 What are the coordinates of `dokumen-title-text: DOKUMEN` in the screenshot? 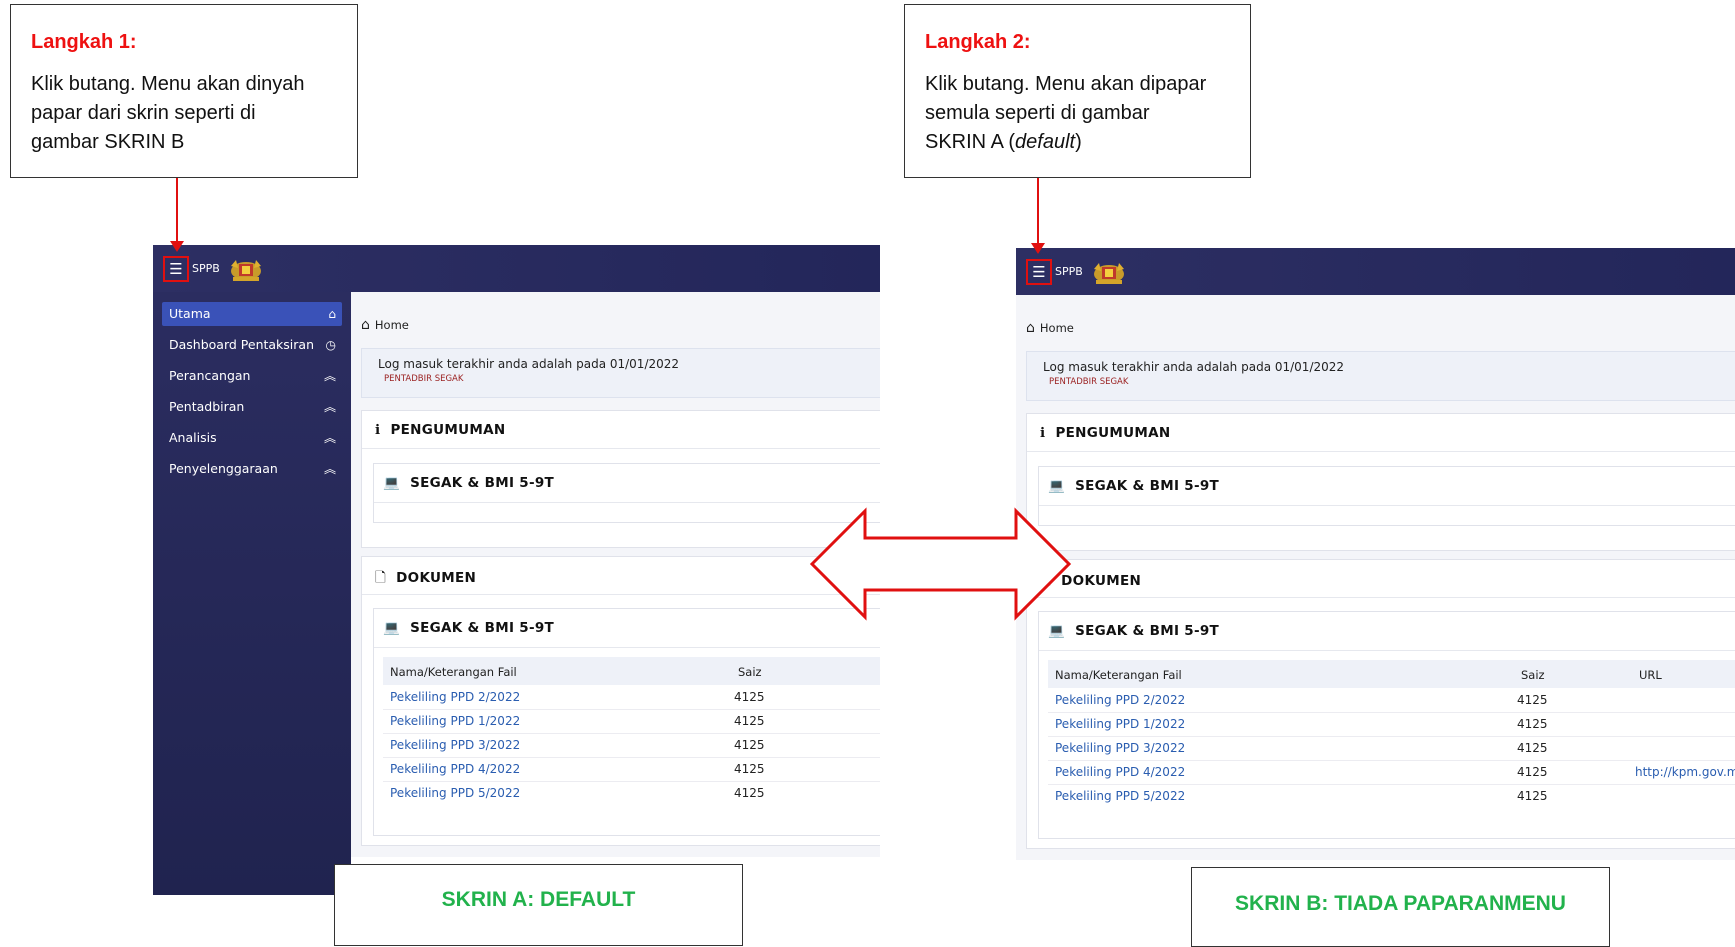 It's located at (1101, 581).